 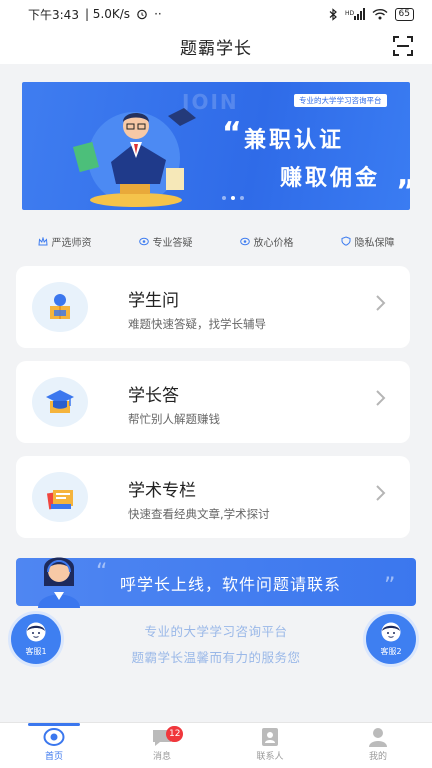 I want to click on title-bar: 题霸学长, so click(x=216, y=46).